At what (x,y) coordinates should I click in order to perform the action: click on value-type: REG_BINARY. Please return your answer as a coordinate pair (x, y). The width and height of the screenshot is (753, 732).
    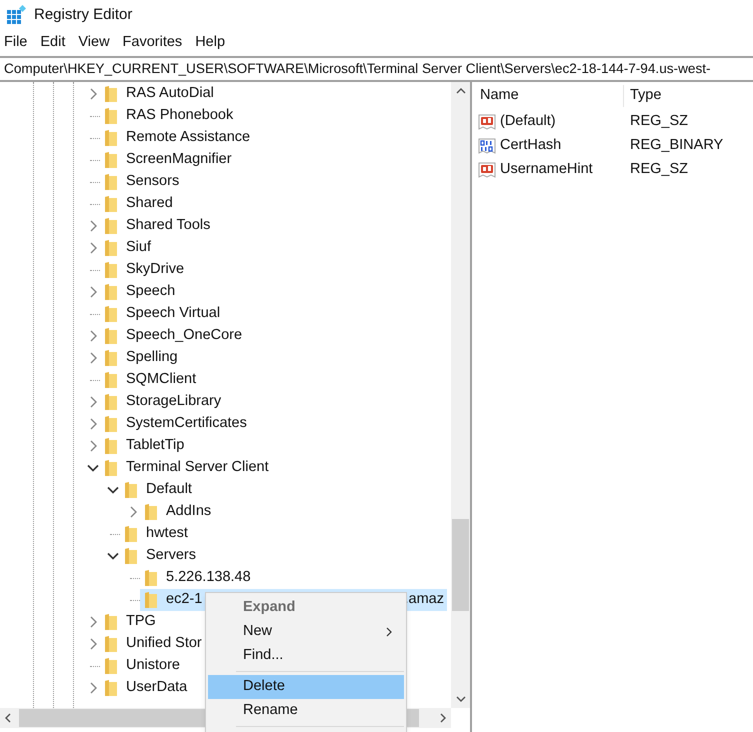
    Looking at the image, I should click on (677, 146).